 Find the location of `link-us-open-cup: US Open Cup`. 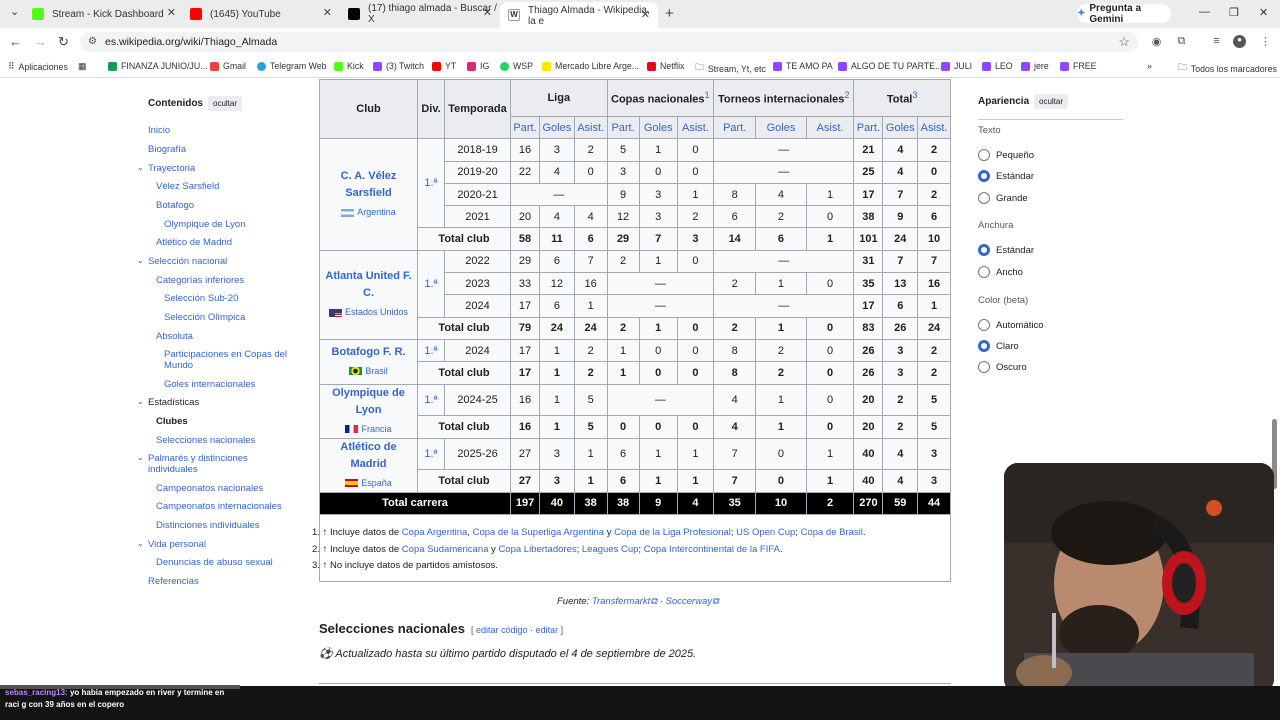

link-us-open-cup: US Open Cup is located at coordinates (765, 532).